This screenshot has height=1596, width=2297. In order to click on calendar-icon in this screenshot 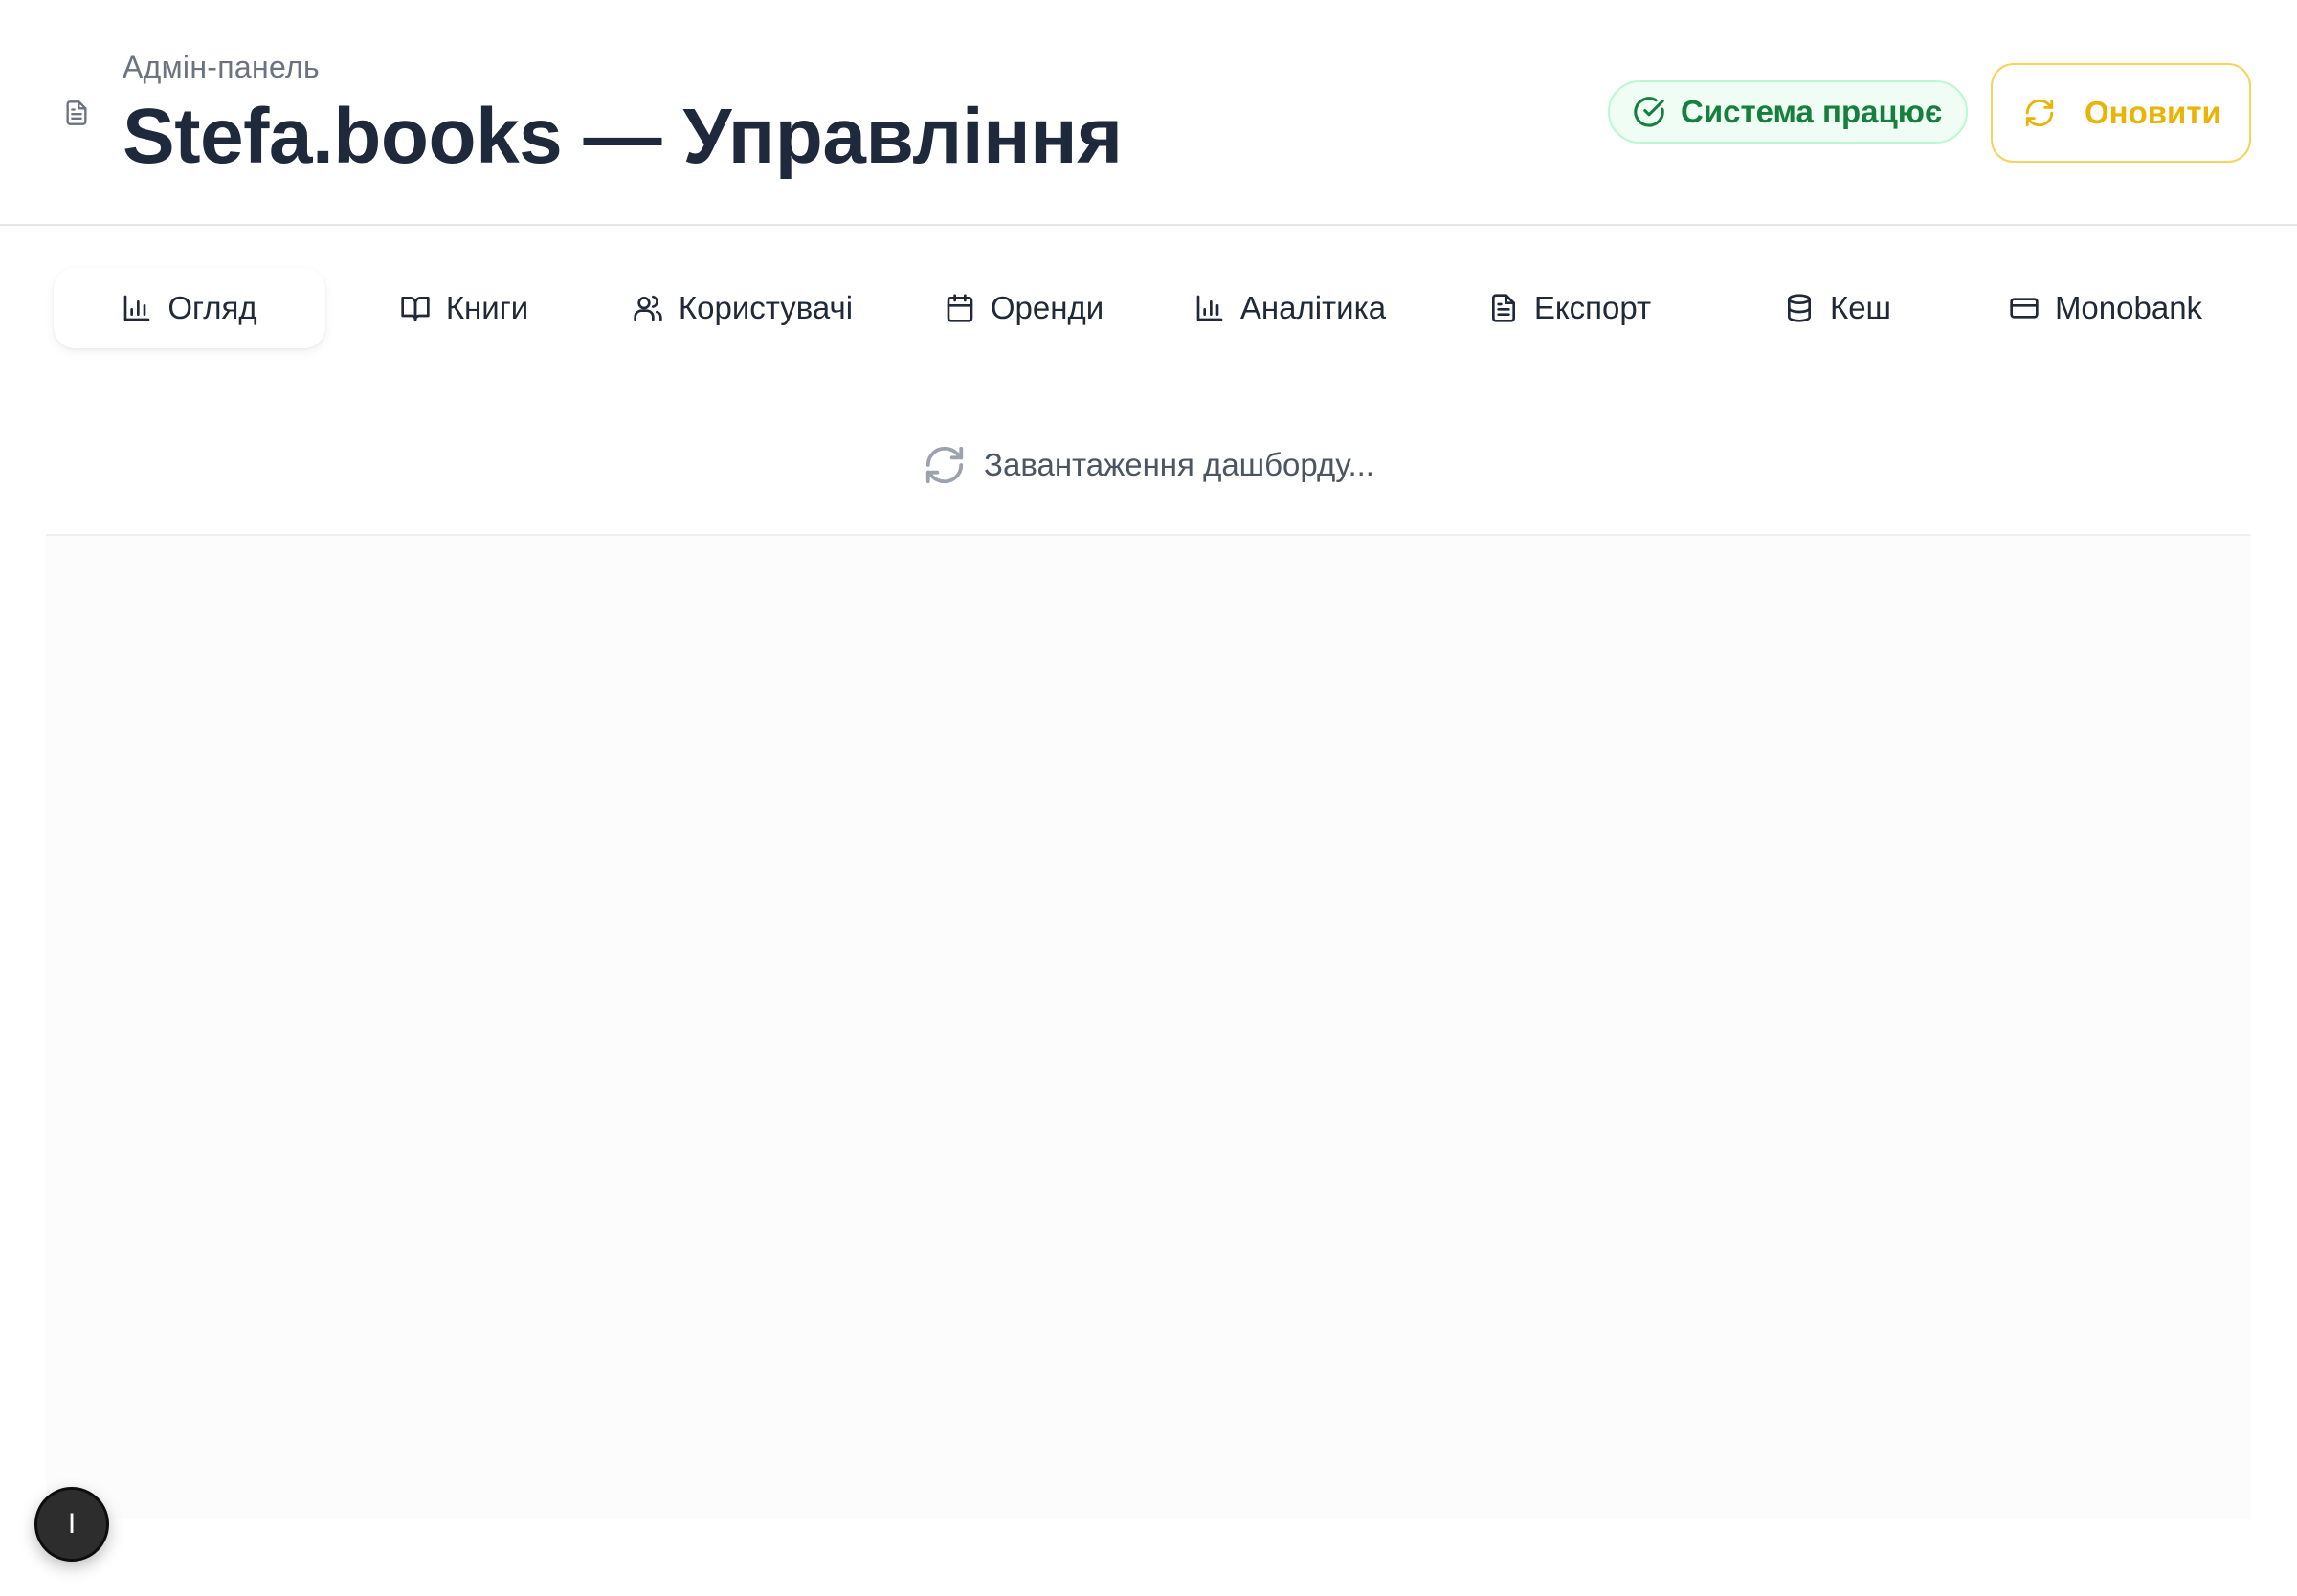, I will do `click(968, 308)`.